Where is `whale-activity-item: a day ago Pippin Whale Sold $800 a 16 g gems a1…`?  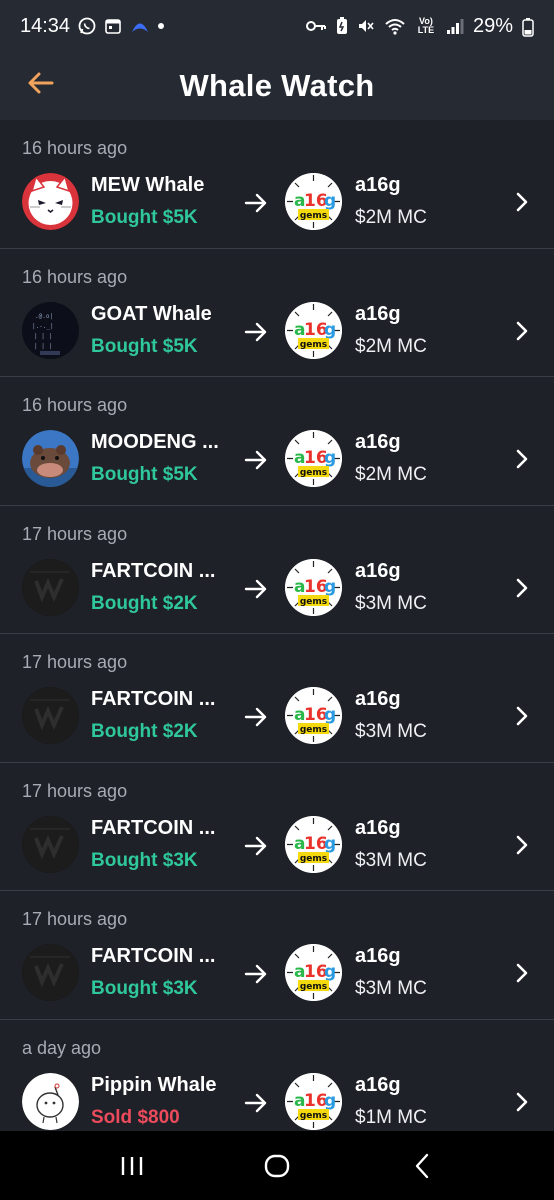
whale-activity-item: a day ago Pippin Whale Sold $800 a 16 g gems a1… is located at coordinates (277, 1084).